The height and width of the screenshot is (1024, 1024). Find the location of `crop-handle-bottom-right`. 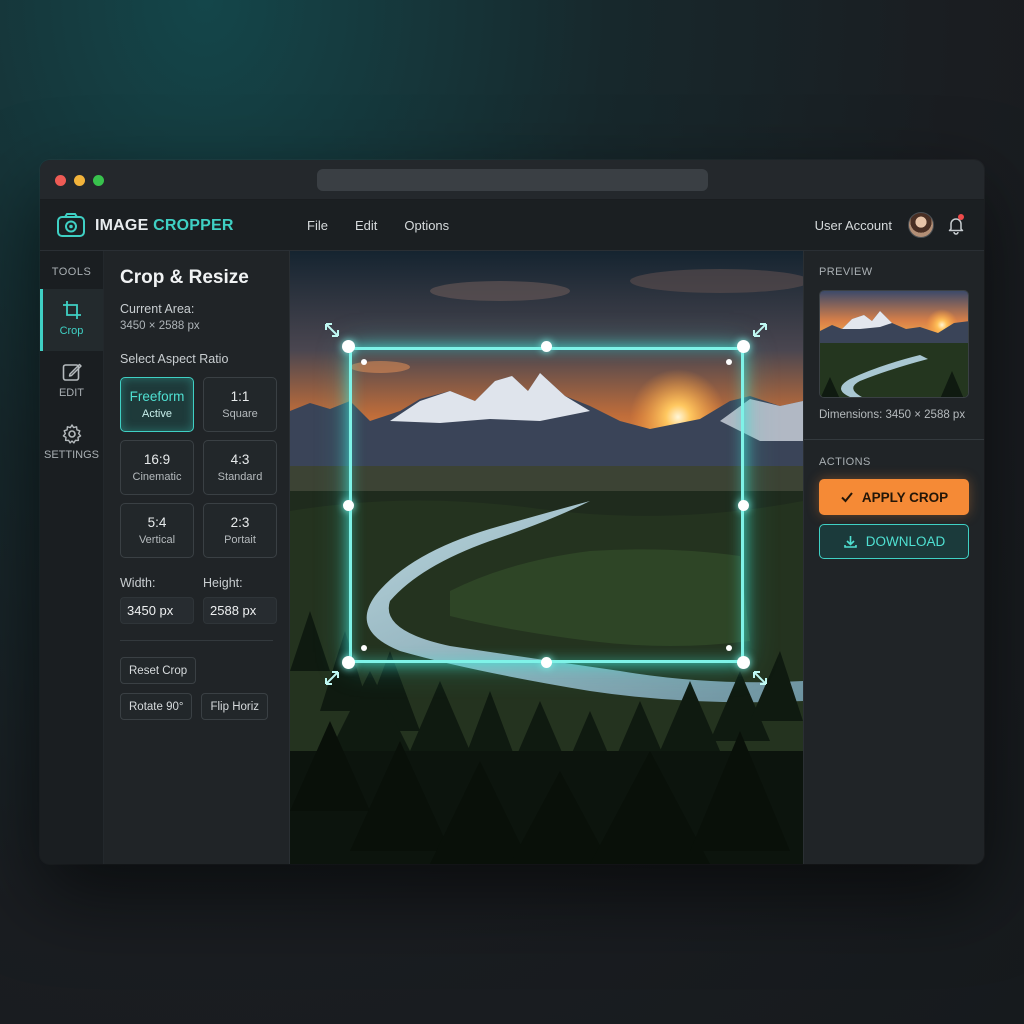

crop-handle-bottom-right is located at coordinates (743, 662).